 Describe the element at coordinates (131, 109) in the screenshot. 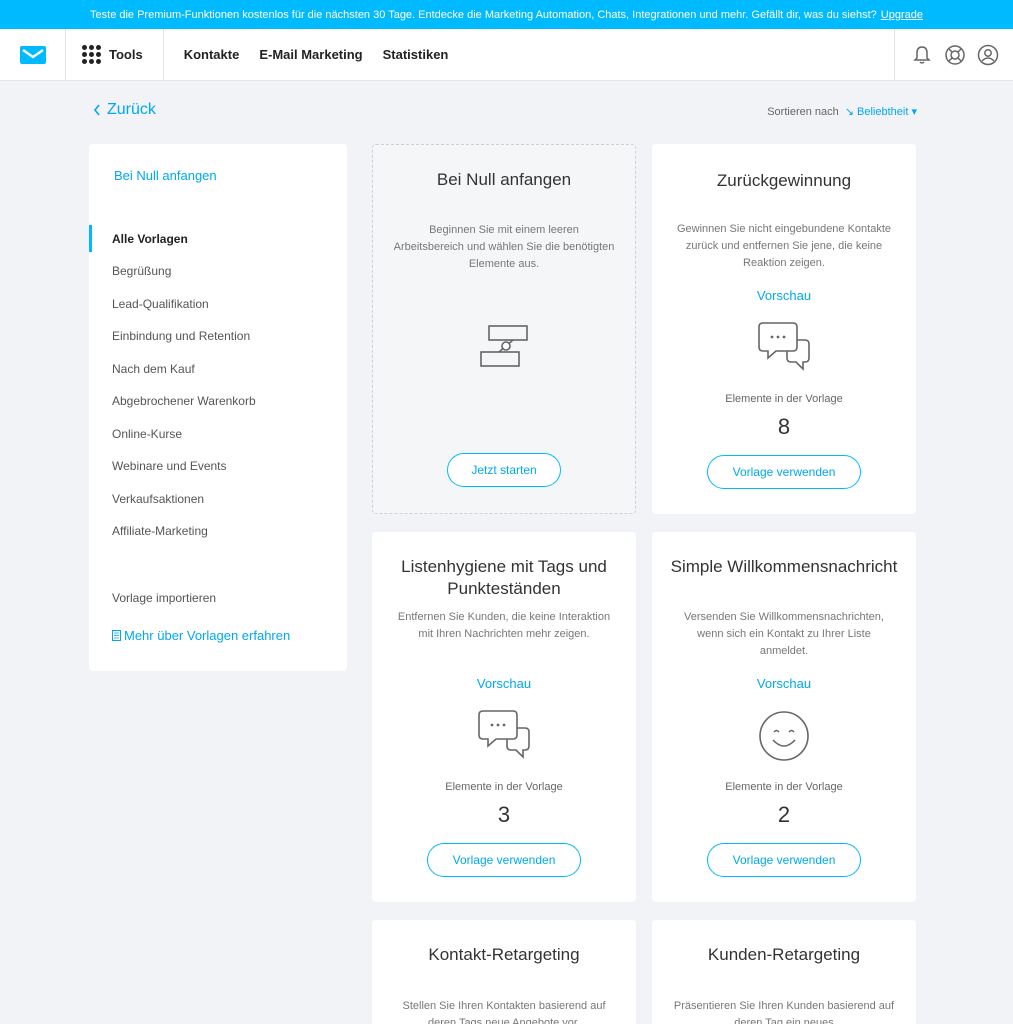

I see `back-label: Zurück` at that location.